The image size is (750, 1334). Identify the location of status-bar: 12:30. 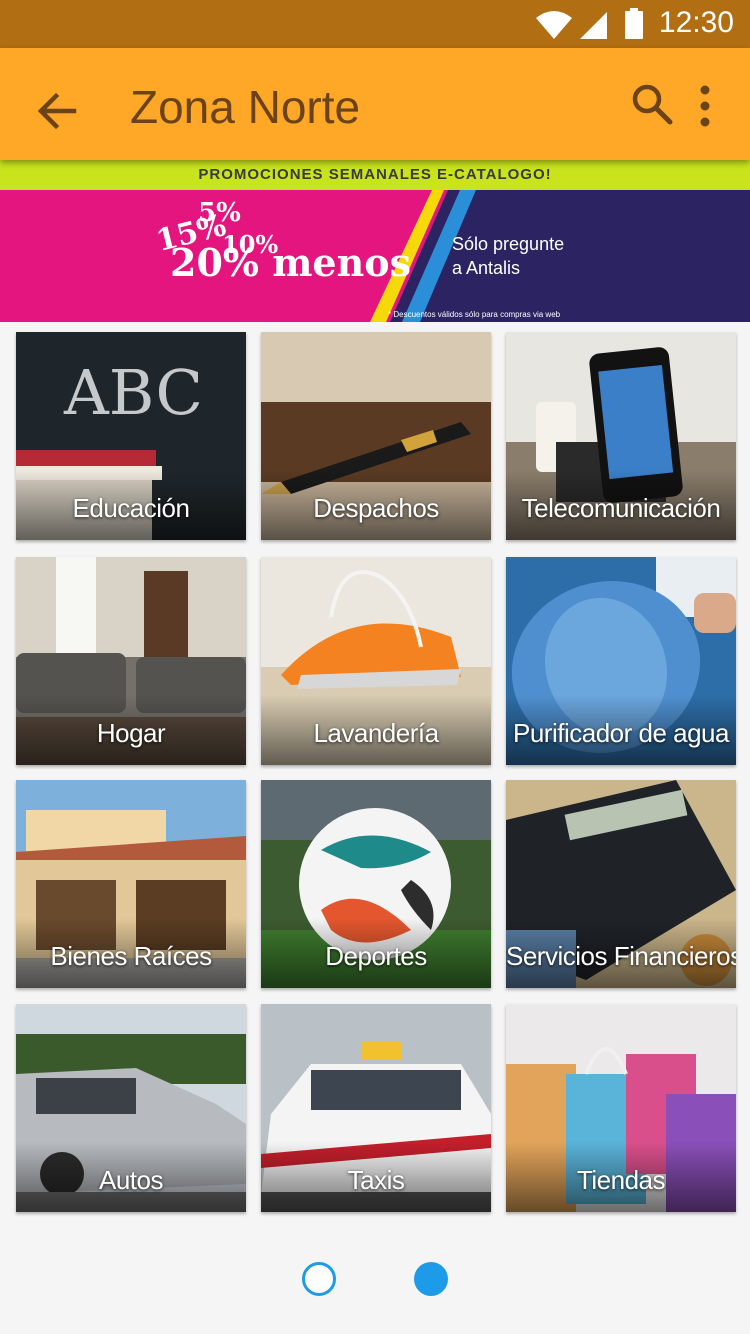
(375, 24).